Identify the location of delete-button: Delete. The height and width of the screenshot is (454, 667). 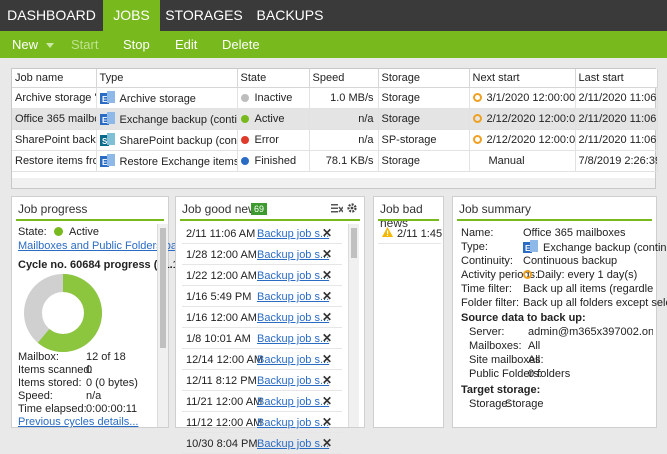
(241, 44).